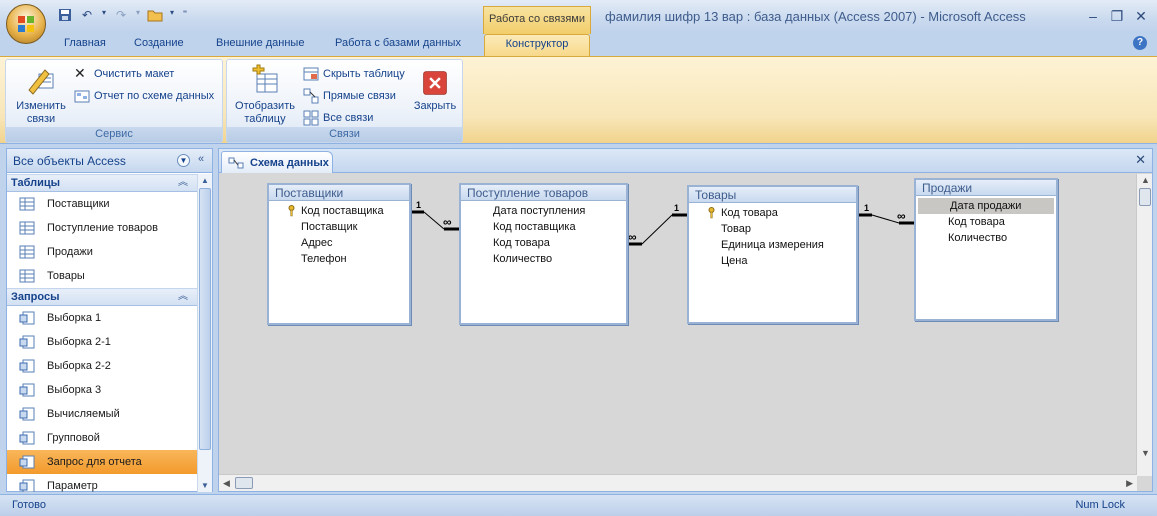 The image size is (1157, 516). I want to click on edit-links-icon, so click(41, 82).